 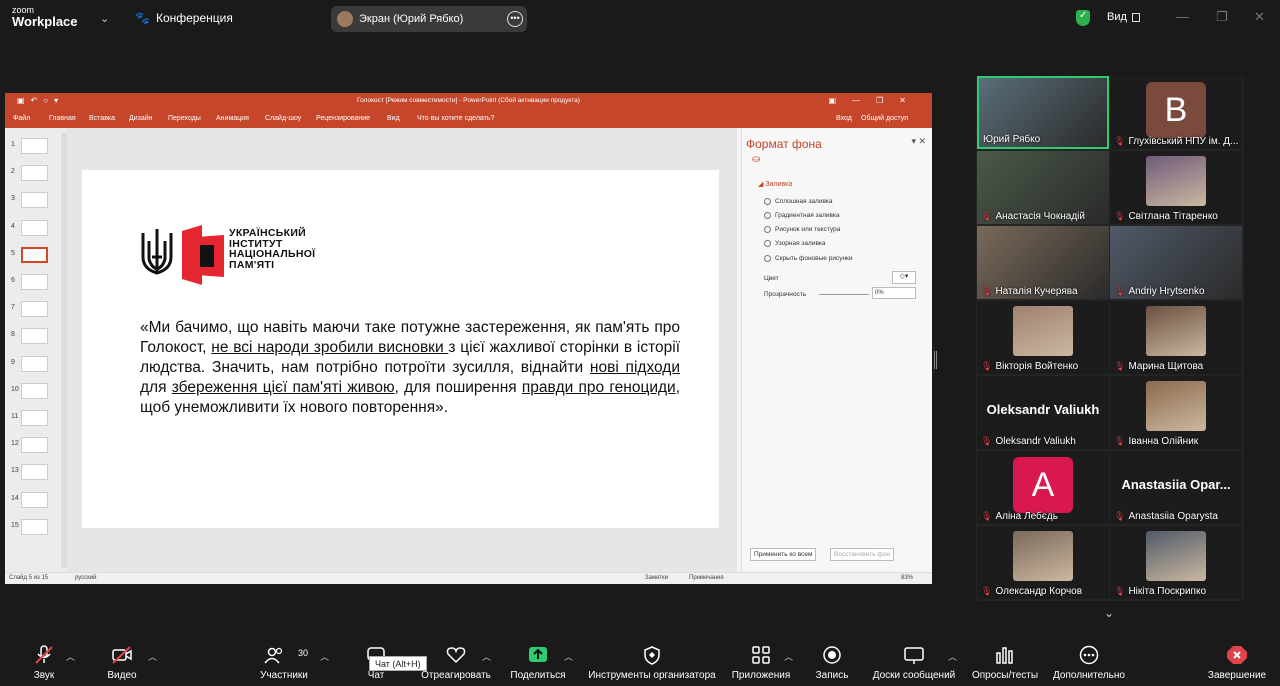 What do you see at coordinates (13, 199) in the screenshot?
I see `slide-thumb-number: 3` at bounding box center [13, 199].